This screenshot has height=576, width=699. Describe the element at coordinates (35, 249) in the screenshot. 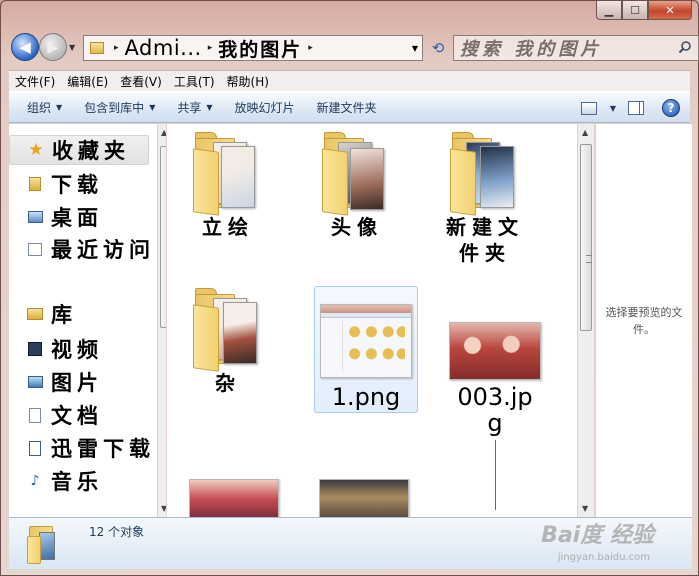

I see `recent-places-icon` at that location.